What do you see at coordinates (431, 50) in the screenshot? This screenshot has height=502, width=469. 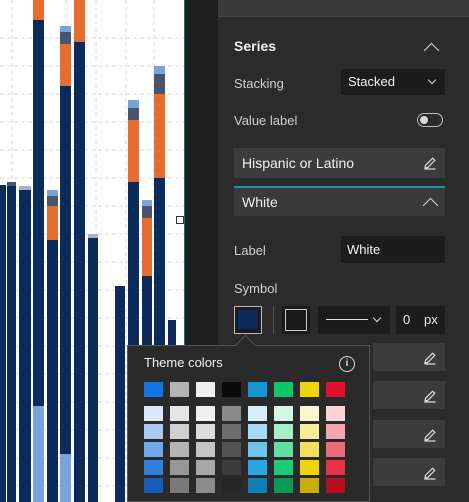 I see `collapse-series-chevron-icon` at bounding box center [431, 50].